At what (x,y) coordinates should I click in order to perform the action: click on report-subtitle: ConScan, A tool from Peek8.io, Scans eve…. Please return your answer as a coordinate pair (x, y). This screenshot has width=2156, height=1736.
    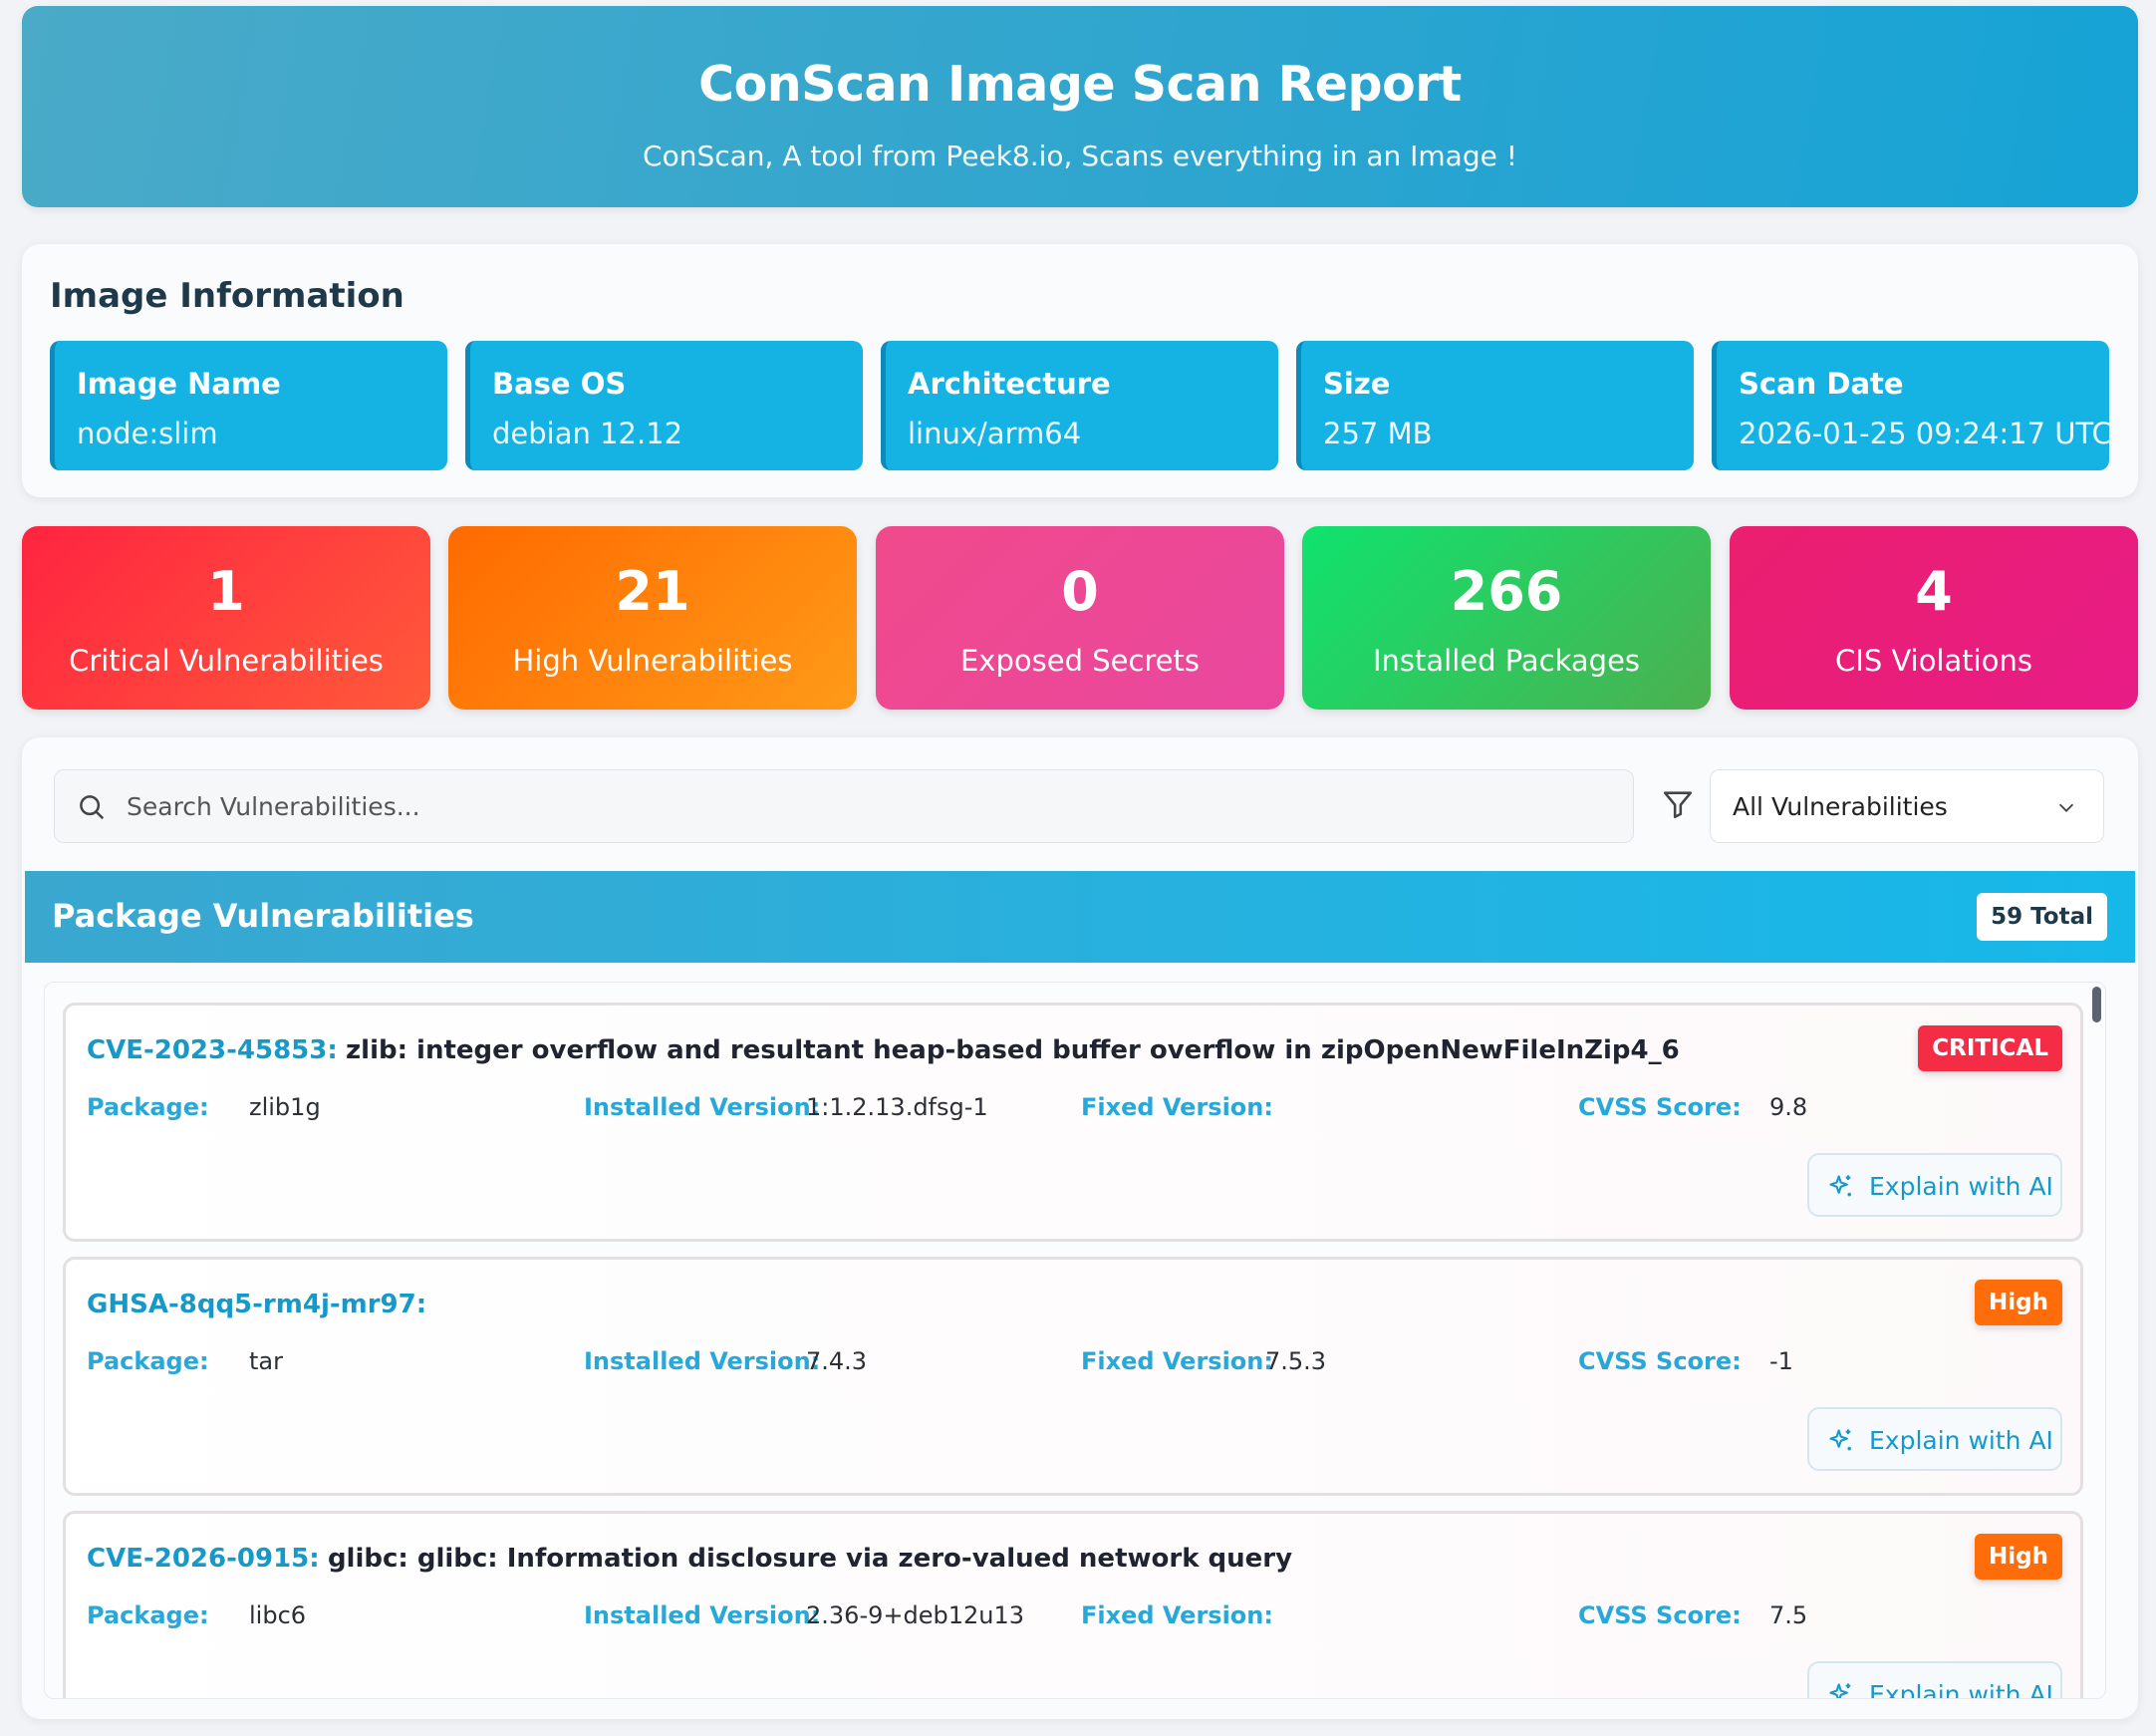
    Looking at the image, I should click on (1080, 156).